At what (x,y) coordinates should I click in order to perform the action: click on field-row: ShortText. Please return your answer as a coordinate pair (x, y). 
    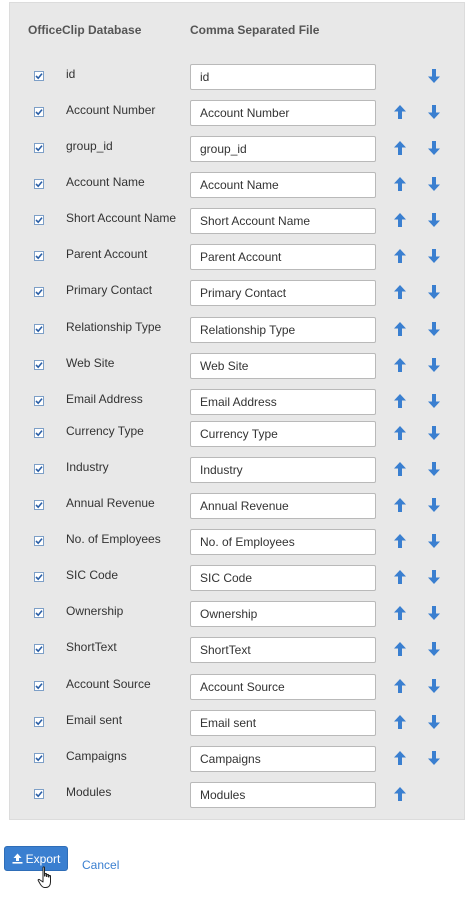
    Looking at the image, I should click on (237, 650).